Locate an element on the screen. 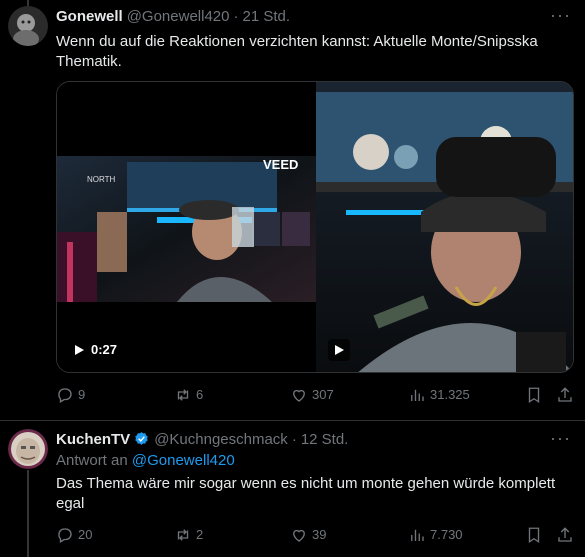 The image size is (585, 557). reply-context: Antwort an @Gonewell420 is located at coordinates (145, 460).